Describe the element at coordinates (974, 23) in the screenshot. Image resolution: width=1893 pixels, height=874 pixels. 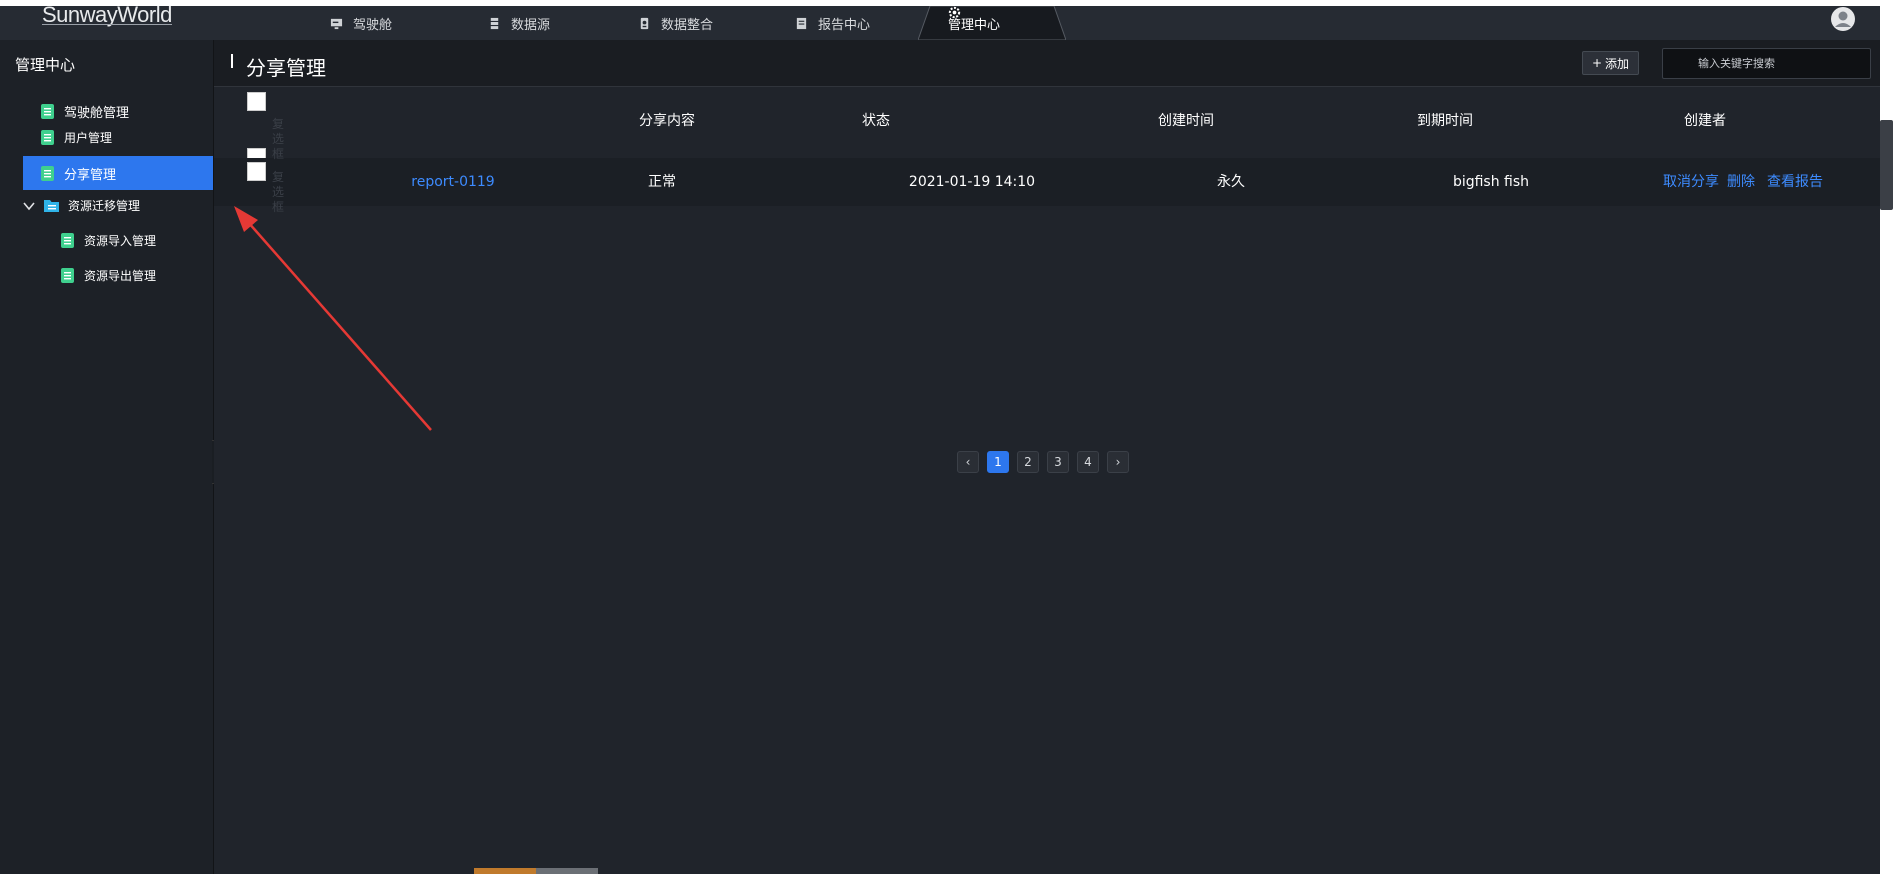
I see `nav-tab-admin-inner: 管理中心` at that location.